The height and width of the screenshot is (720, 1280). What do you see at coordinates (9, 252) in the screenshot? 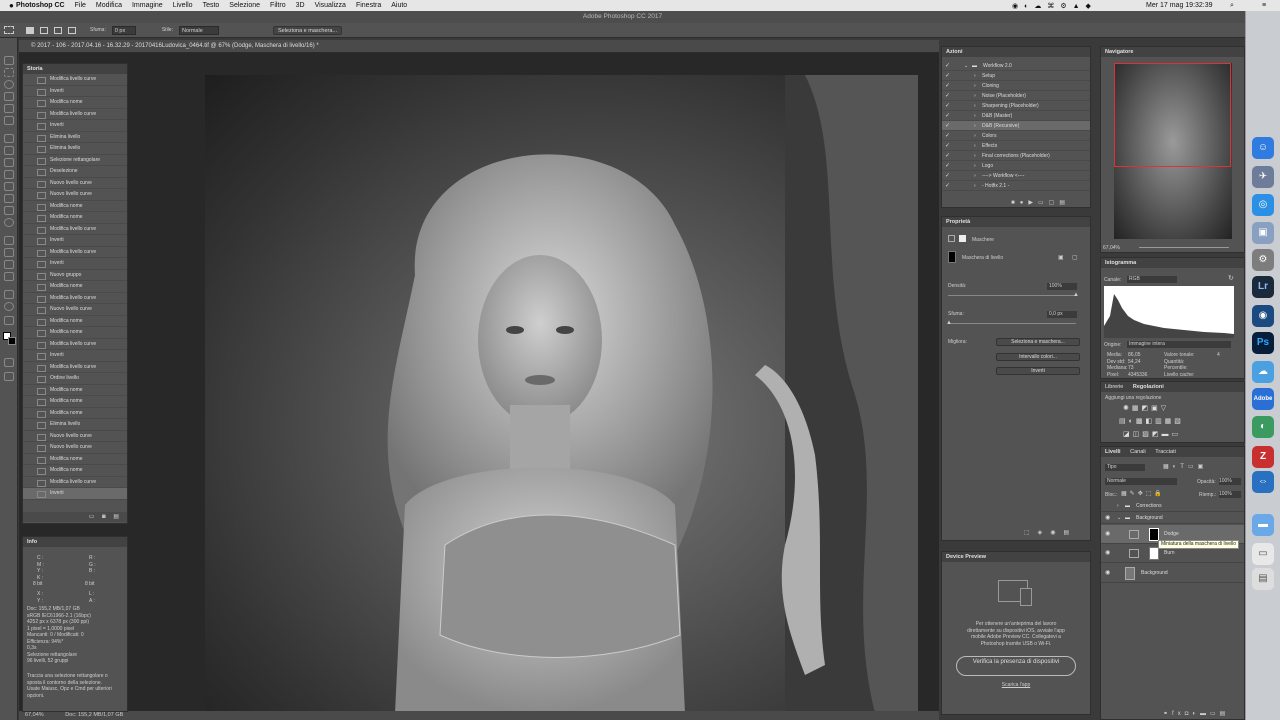
I see `type-tool-icon` at bounding box center [9, 252].